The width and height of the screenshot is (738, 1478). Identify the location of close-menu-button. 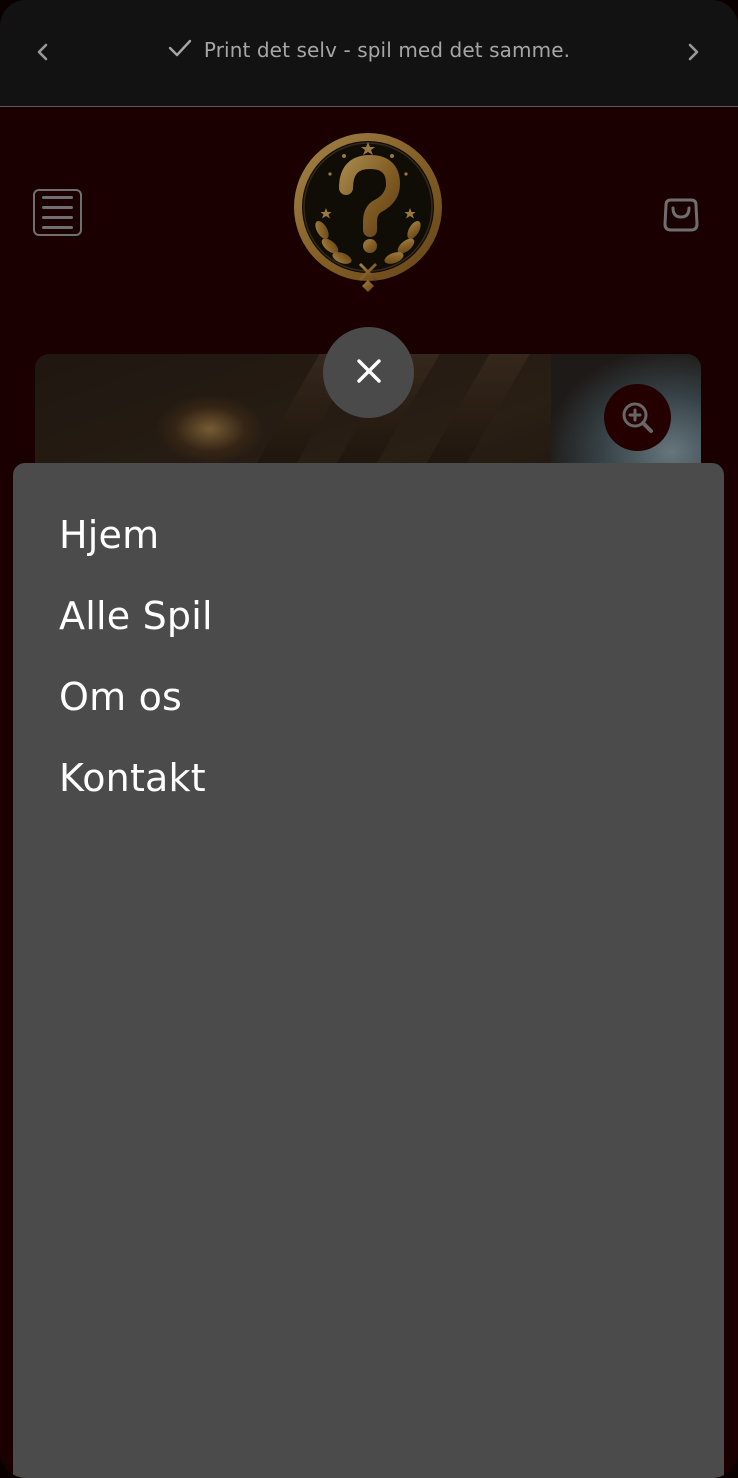
(368, 372).